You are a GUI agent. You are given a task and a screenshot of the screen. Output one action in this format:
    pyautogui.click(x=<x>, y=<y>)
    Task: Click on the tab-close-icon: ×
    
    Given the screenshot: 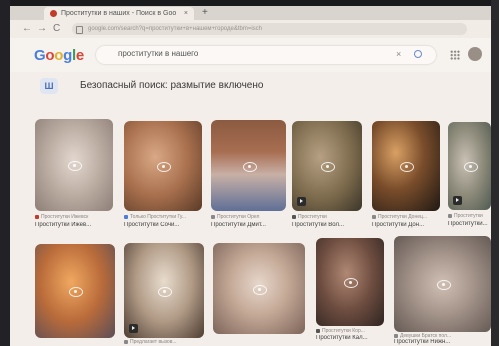 What is the action you would take?
    pyautogui.click(x=186, y=13)
    